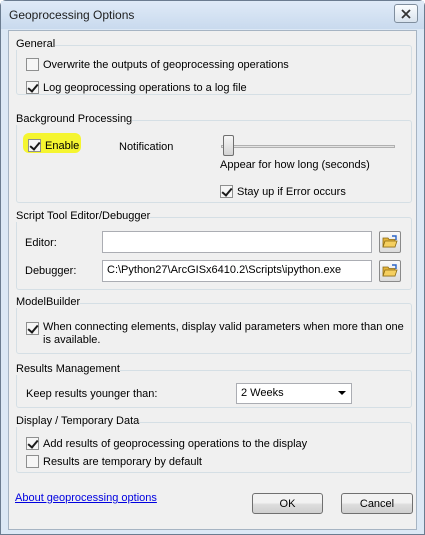 The height and width of the screenshot is (535, 425). I want to click on ok-button-label: OK, so click(287, 503).